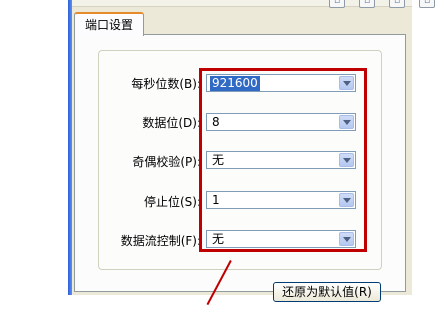  Describe the element at coordinates (166, 162) in the screenshot. I see `parity-label: 奇偶校验(P):` at that location.